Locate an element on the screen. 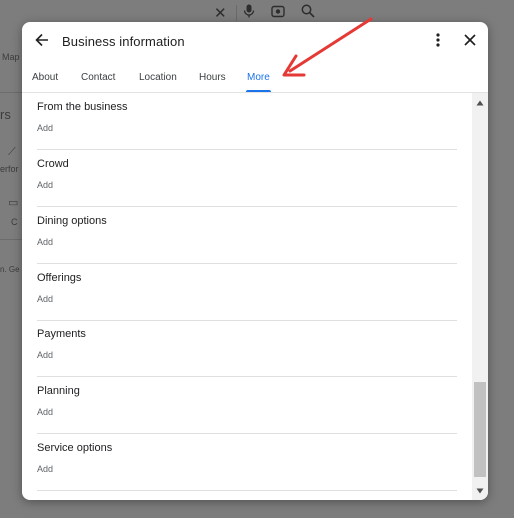 The height and width of the screenshot is (518, 514). section-title: Service options is located at coordinates (75, 448).